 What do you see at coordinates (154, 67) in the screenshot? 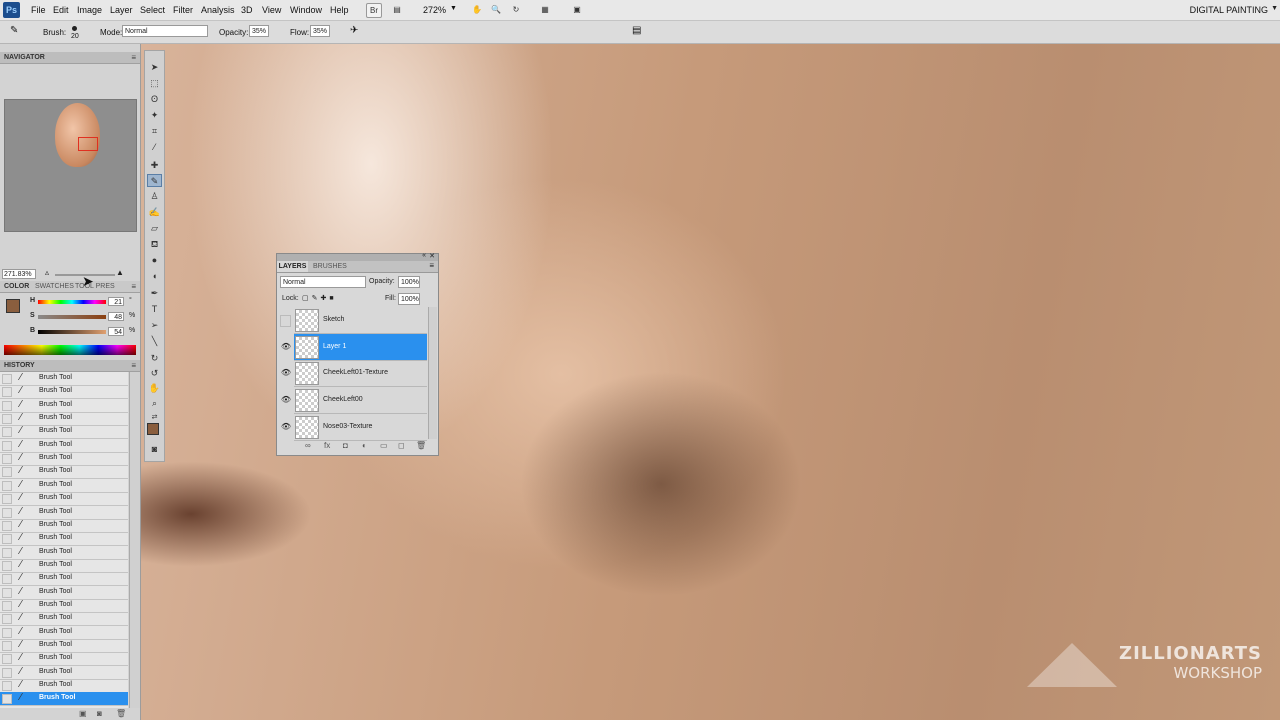
I see `move-tool-icon: ➤` at bounding box center [154, 67].